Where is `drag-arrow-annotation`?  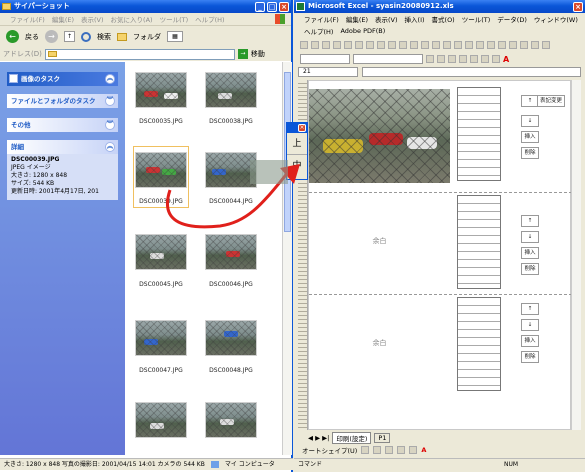
drag-arrow-annotation is located at coordinates (233, 194).